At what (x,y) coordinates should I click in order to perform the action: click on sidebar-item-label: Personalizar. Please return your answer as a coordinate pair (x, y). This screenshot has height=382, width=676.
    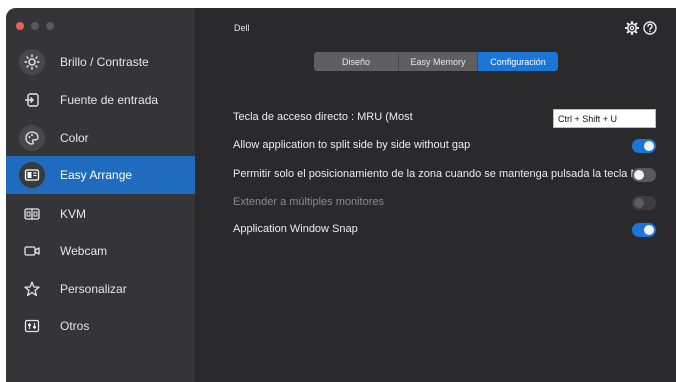
    Looking at the image, I should click on (93, 289).